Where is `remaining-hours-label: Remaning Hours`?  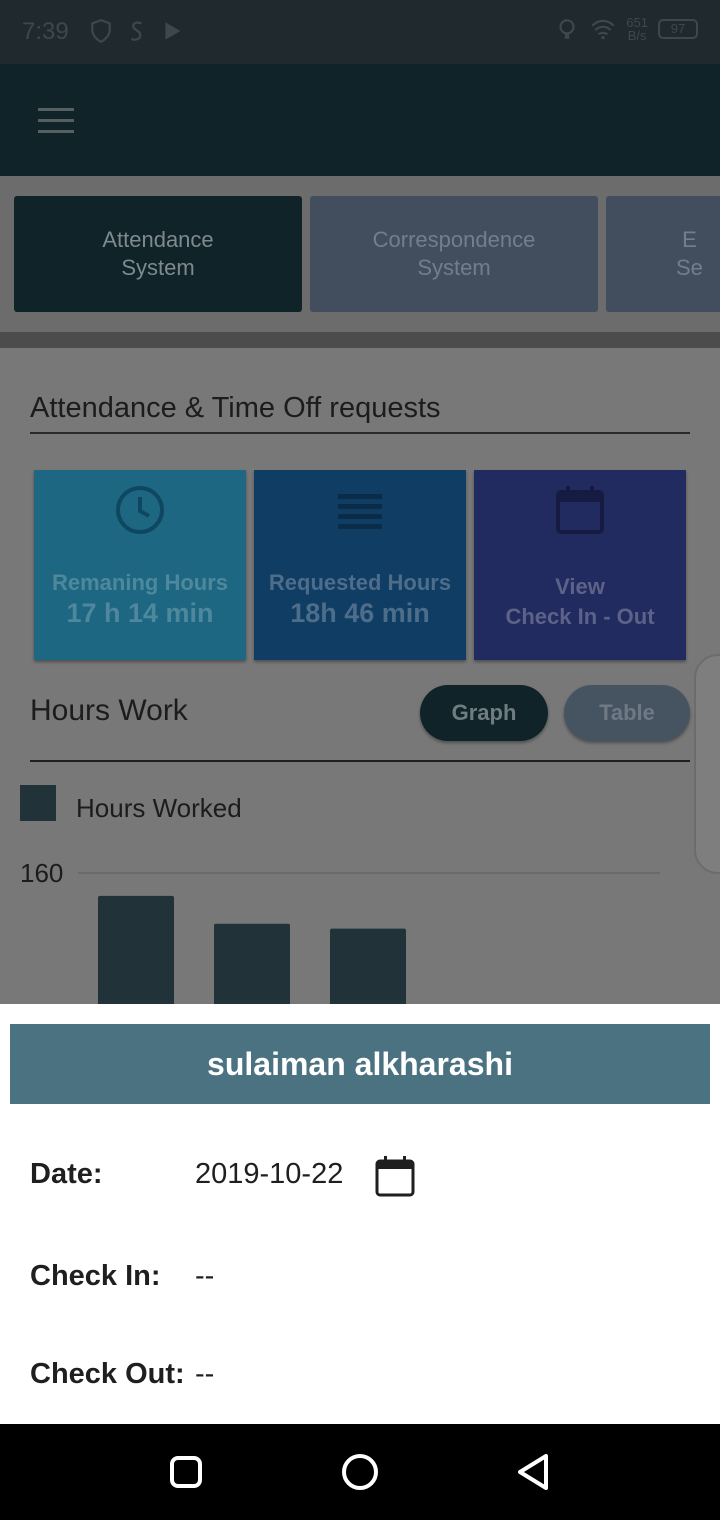
remaining-hours-label: Remaning Hours is located at coordinates (140, 582).